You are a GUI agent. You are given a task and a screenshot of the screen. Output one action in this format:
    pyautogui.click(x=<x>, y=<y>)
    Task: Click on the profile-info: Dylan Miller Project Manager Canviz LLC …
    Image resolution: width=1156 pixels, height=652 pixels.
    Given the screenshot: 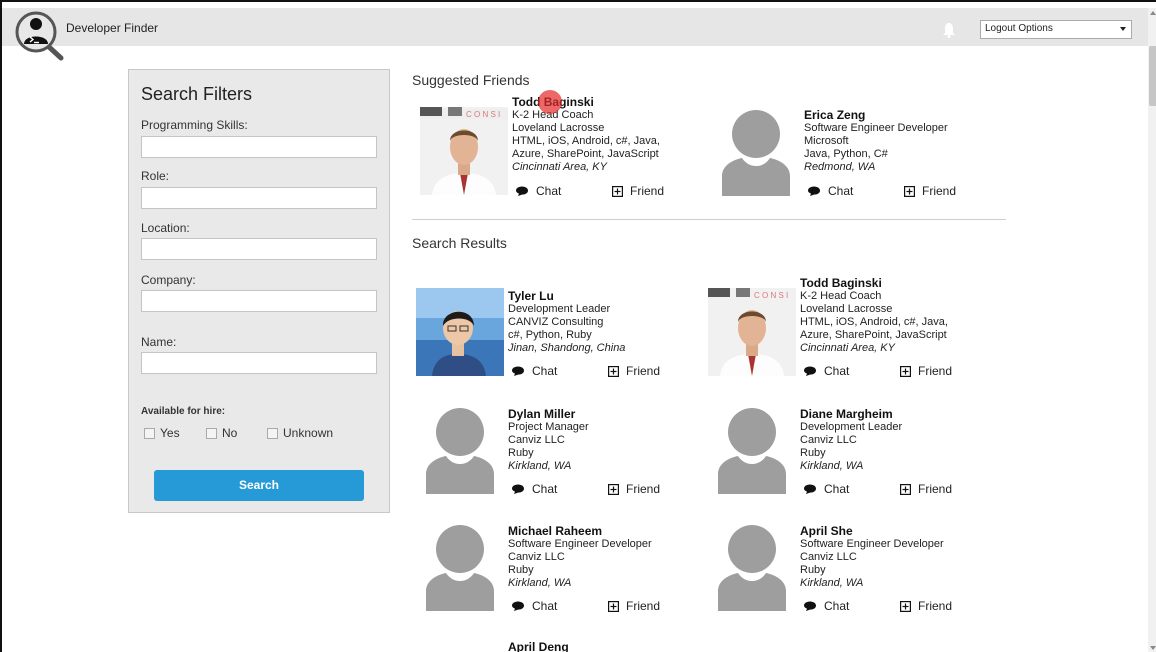 What is the action you would take?
    pyautogui.click(x=606, y=440)
    